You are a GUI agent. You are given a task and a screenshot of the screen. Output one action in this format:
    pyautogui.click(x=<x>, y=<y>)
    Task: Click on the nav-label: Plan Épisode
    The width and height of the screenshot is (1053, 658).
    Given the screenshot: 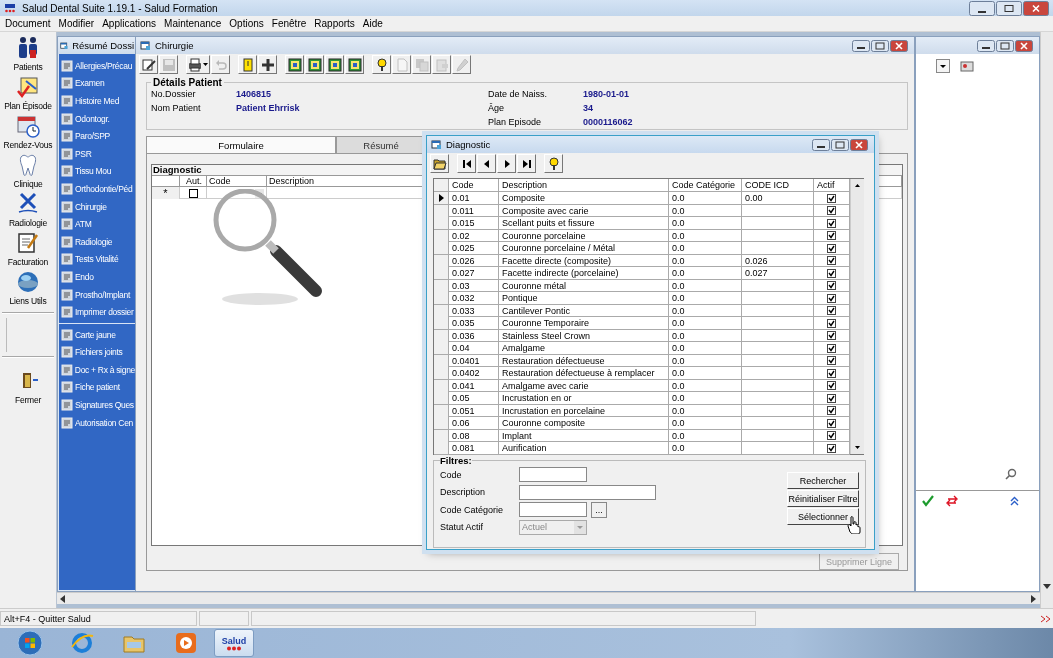 What is the action you would take?
    pyautogui.click(x=28, y=106)
    